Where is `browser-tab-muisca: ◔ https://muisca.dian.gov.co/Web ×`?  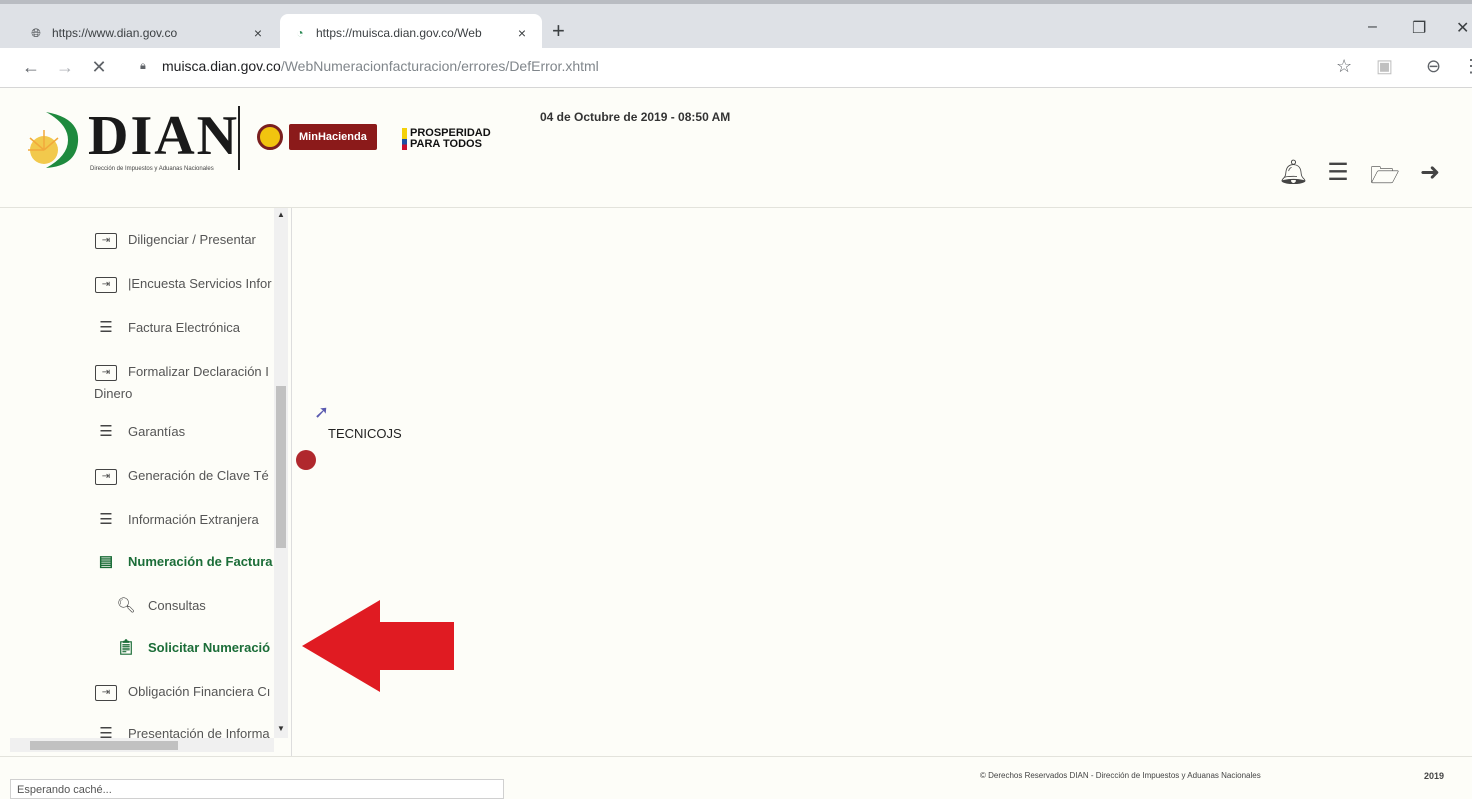
browser-tab-muisca: ◔ https://muisca.dian.gov.co/Web × is located at coordinates (411, 33).